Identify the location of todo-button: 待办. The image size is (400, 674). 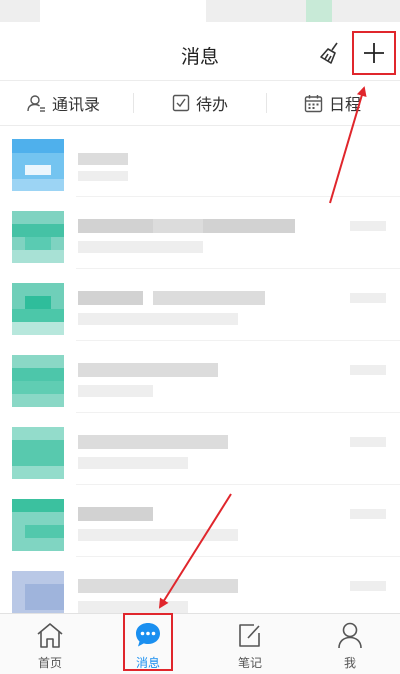
(200, 103).